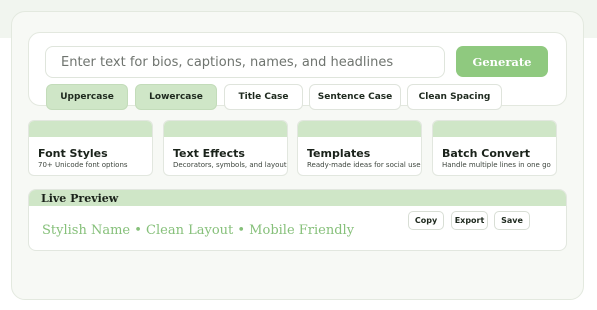  What do you see at coordinates (245, 62) in the screenshot?
I see `text-input` at bounding box center [245, 62].